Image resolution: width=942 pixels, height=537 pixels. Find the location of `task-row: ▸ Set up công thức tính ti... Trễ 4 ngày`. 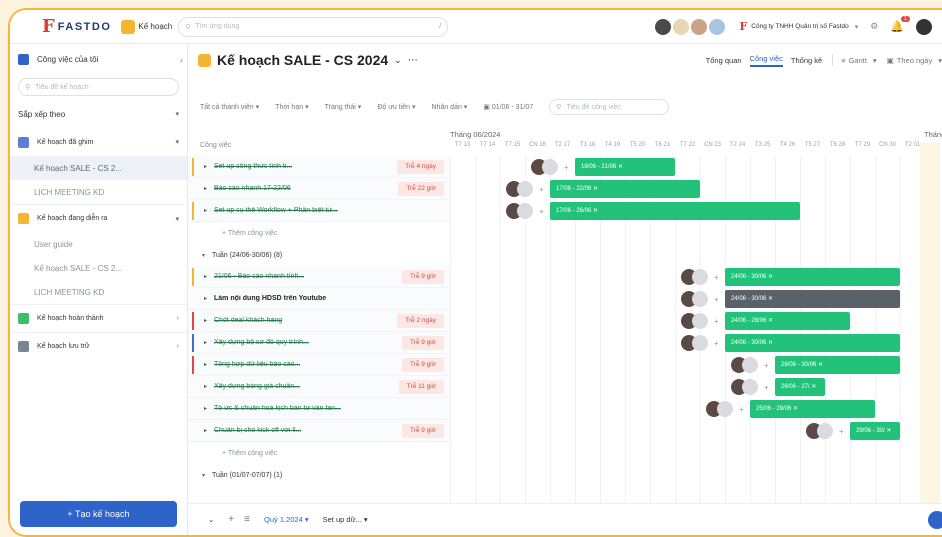

task-row: ▸ Set up công thức tính ti... Trễ 4 ngày is located at coordinates (319, 167).